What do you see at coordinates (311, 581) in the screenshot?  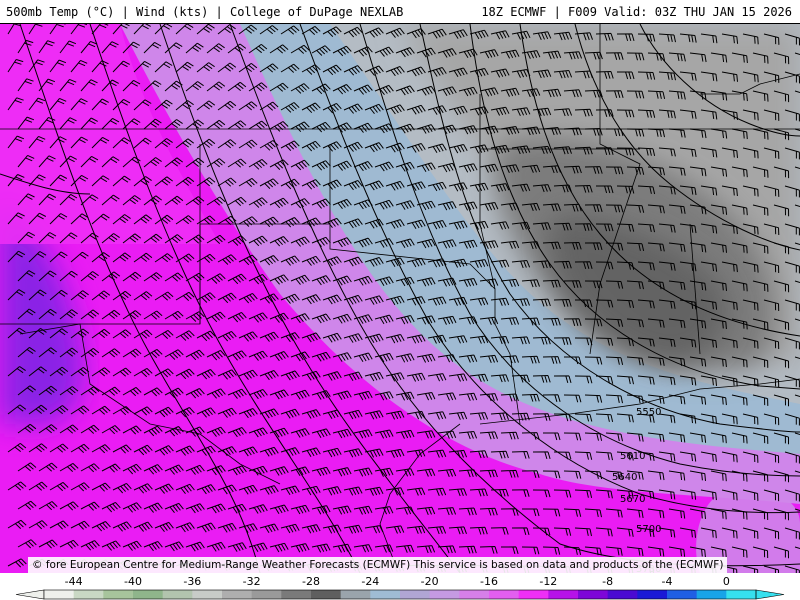 I see `colorbar-tick-label: -28` at bounding box center [311, 581].